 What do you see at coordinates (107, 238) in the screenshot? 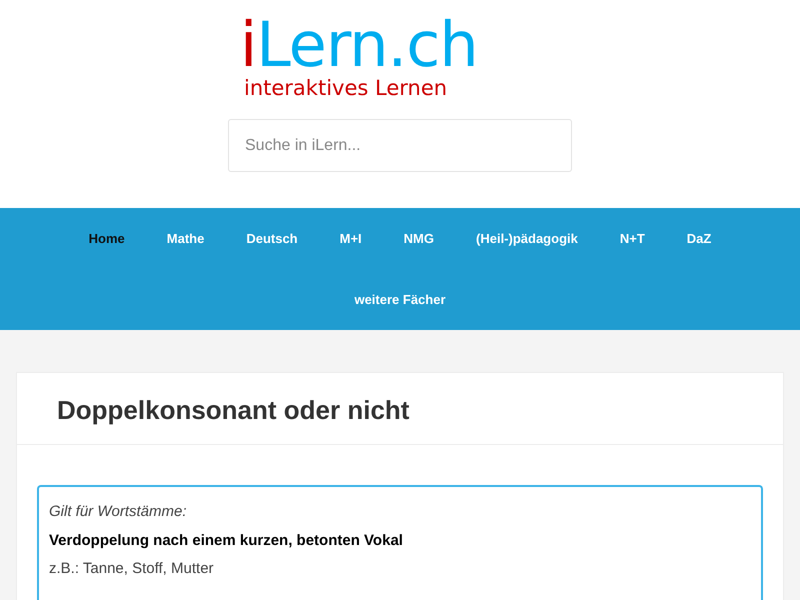
I see `nav-item: Home` at bounding box center [107, 238].